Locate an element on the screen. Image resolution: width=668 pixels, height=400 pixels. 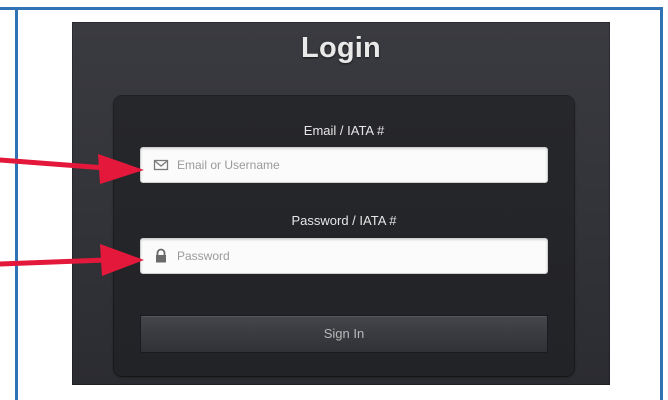
frame-border-left is located at coordinates (16, 203).